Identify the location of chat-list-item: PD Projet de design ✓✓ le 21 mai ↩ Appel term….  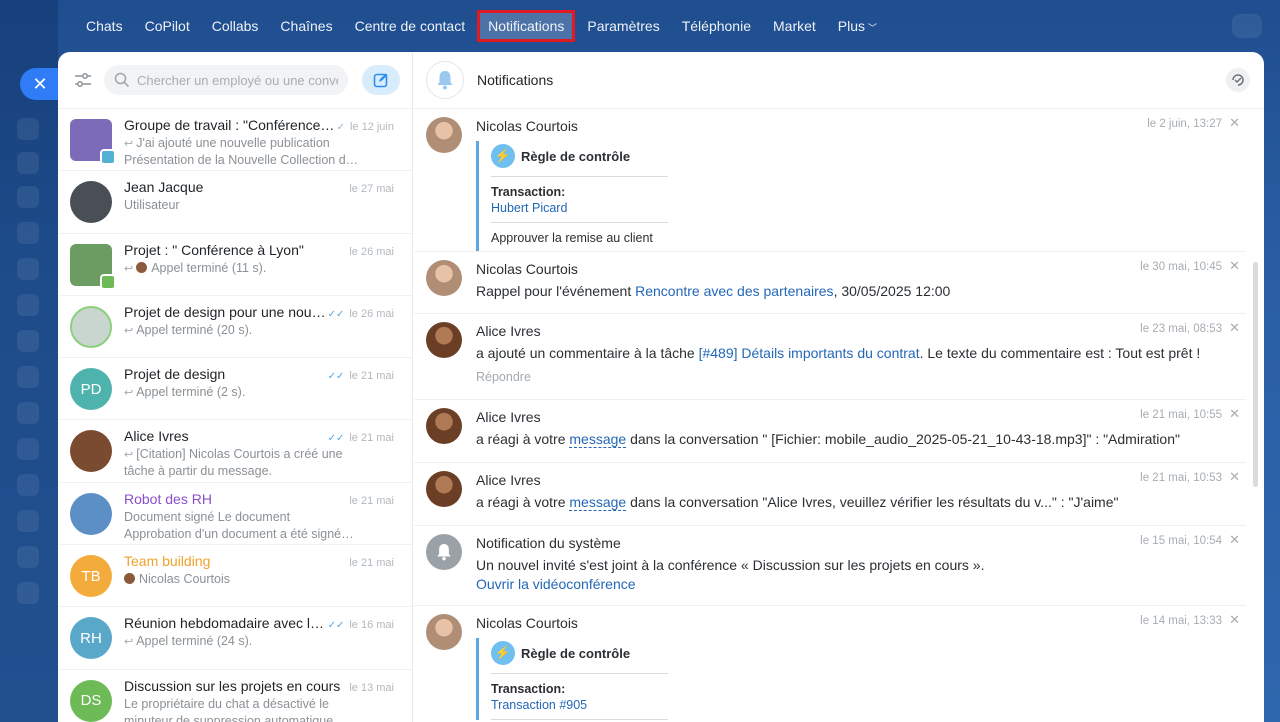
(235, 389).